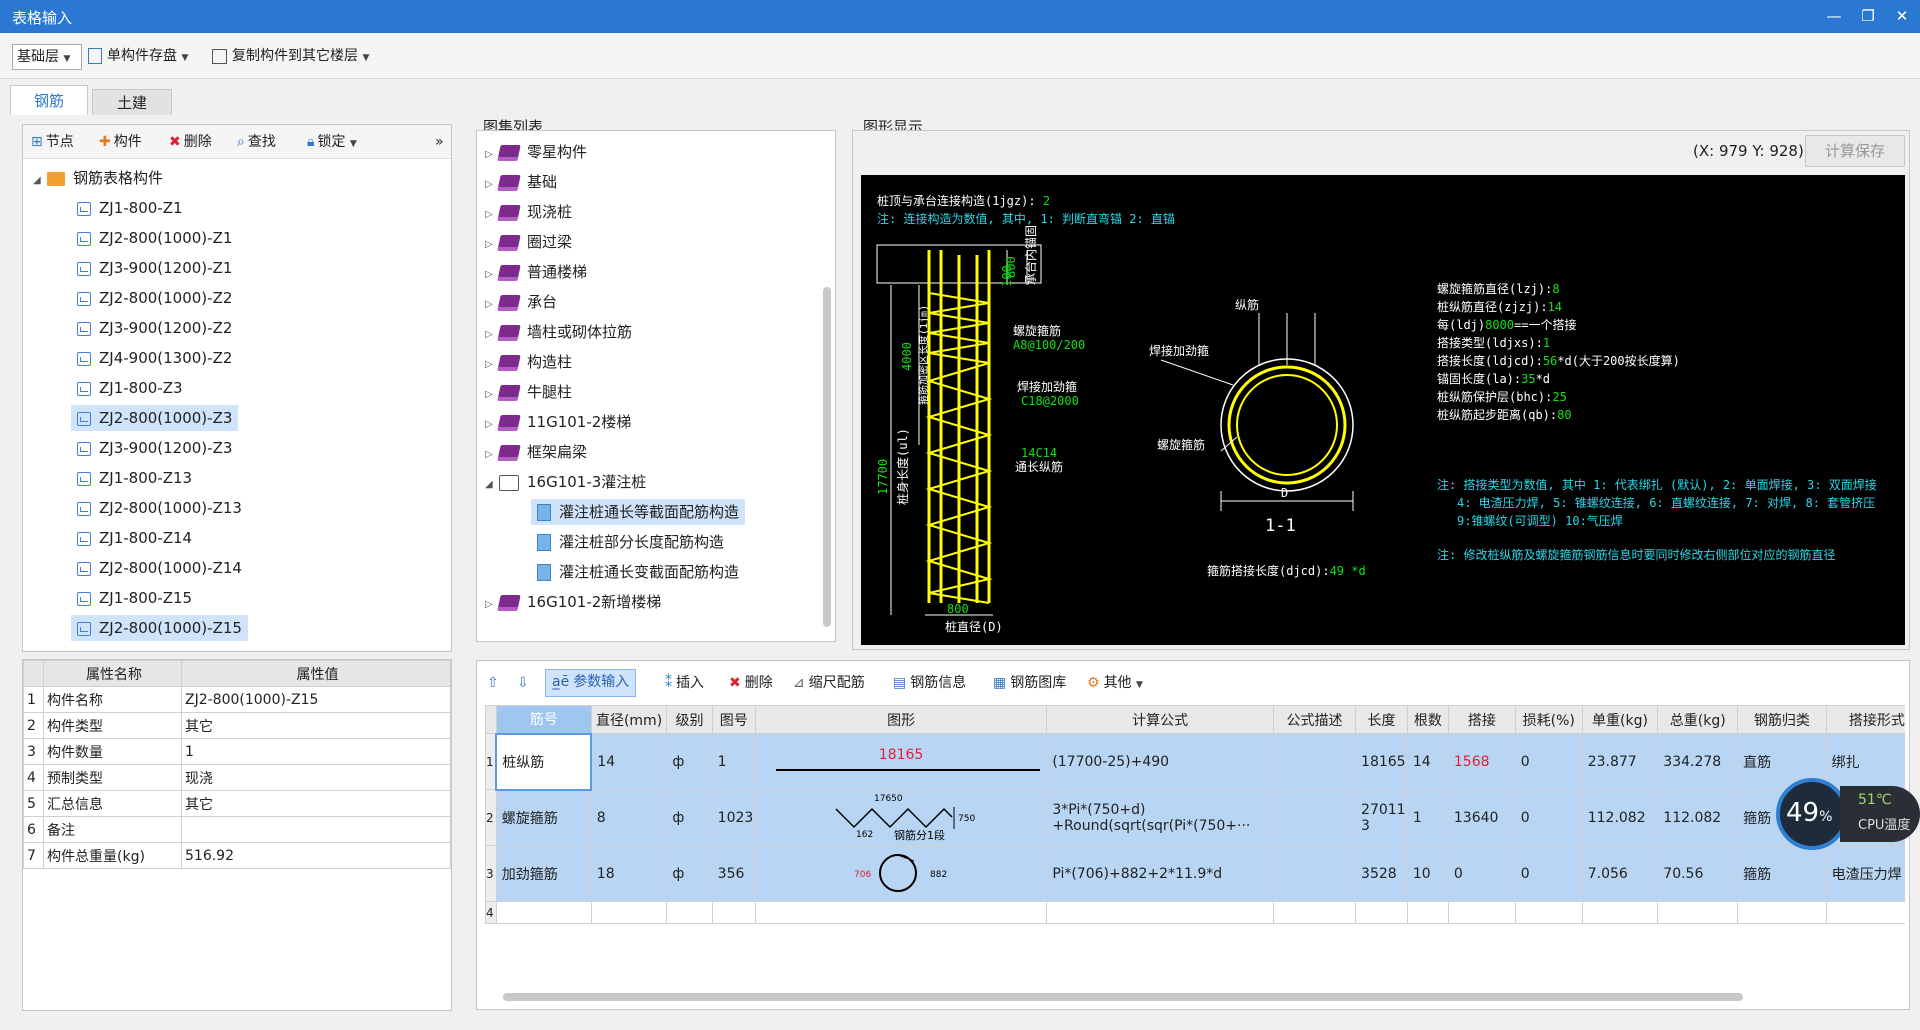  Describe the element at coordinates (1834, 16) in the screenshot. I see `minimize-button: —` at that location.